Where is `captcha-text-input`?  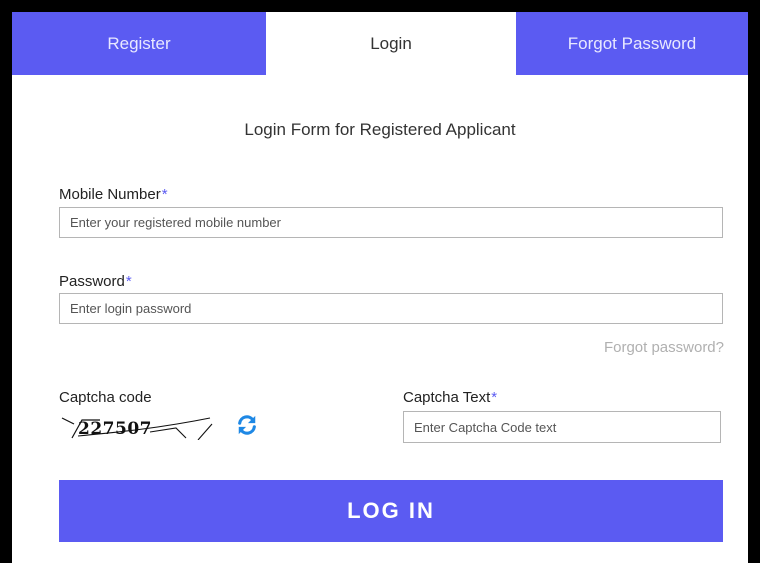
captcha-text-input is located at coordinates (562, 427).